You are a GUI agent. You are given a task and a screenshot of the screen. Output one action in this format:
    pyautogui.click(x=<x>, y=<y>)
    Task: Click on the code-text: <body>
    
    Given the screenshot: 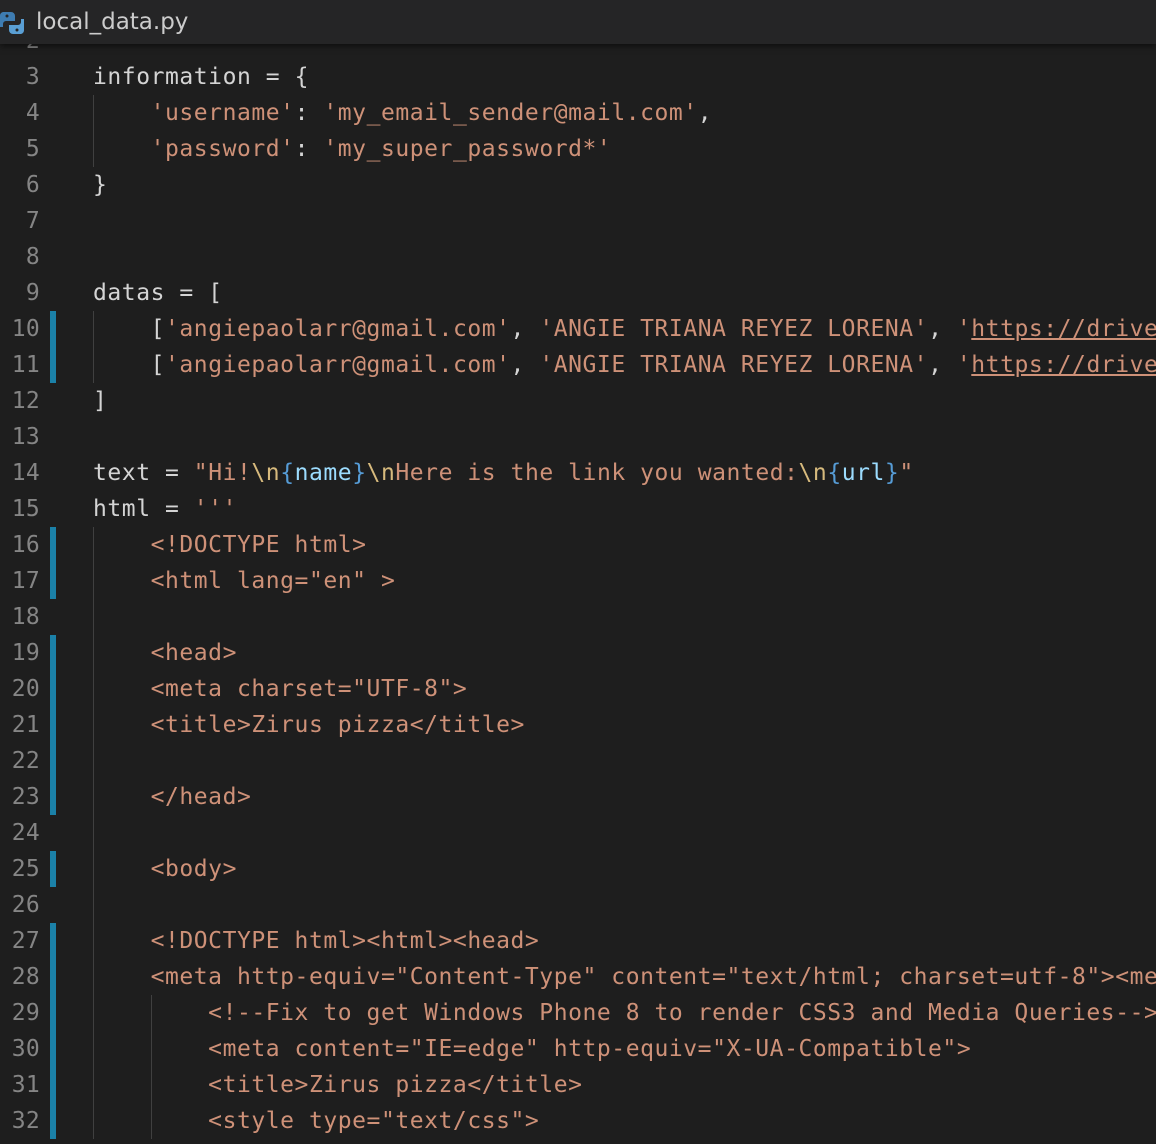 What is the action you would take?
    pyautogui.click(x=165, y=869)
    